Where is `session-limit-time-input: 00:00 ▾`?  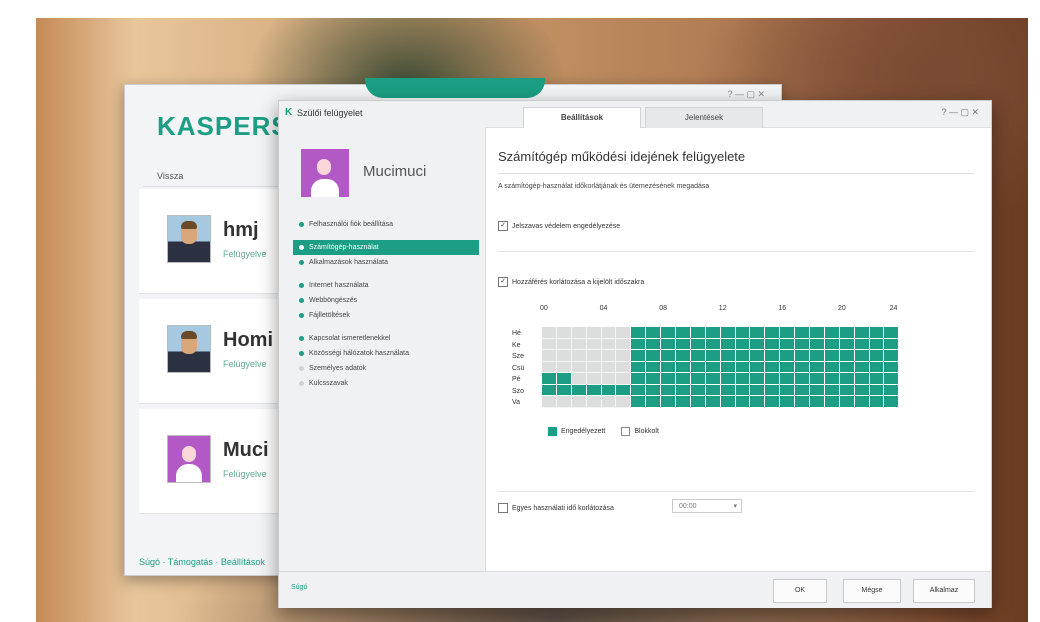 session-limit-time-input: 00:00 ▾ is located at coordinates (707, 506).